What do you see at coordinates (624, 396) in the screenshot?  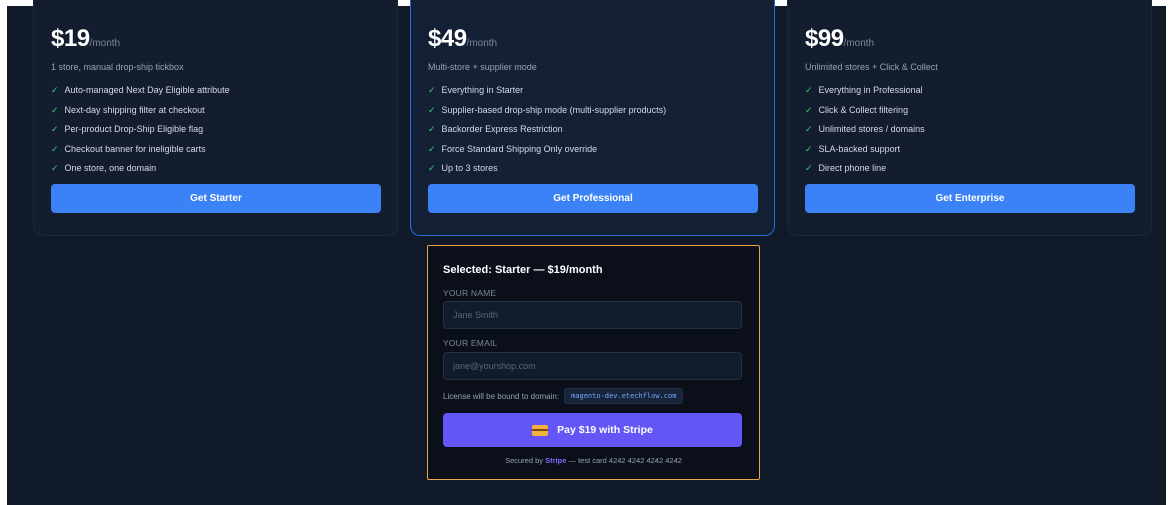 I see `domain-code: magento-dev.etechflow.com` at bounding box center [624, 396].